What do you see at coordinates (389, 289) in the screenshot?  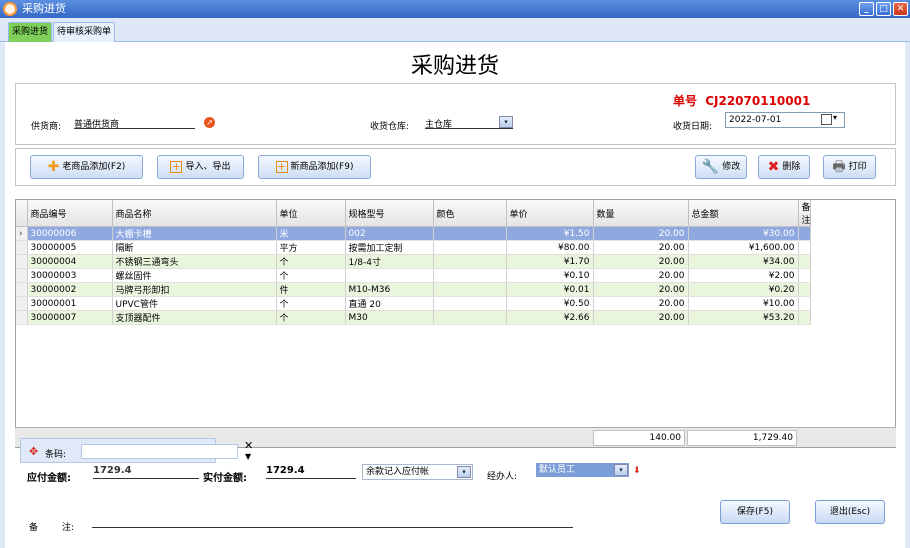 I see `table-cell: M10-M36` at bounding box center [389, 289].